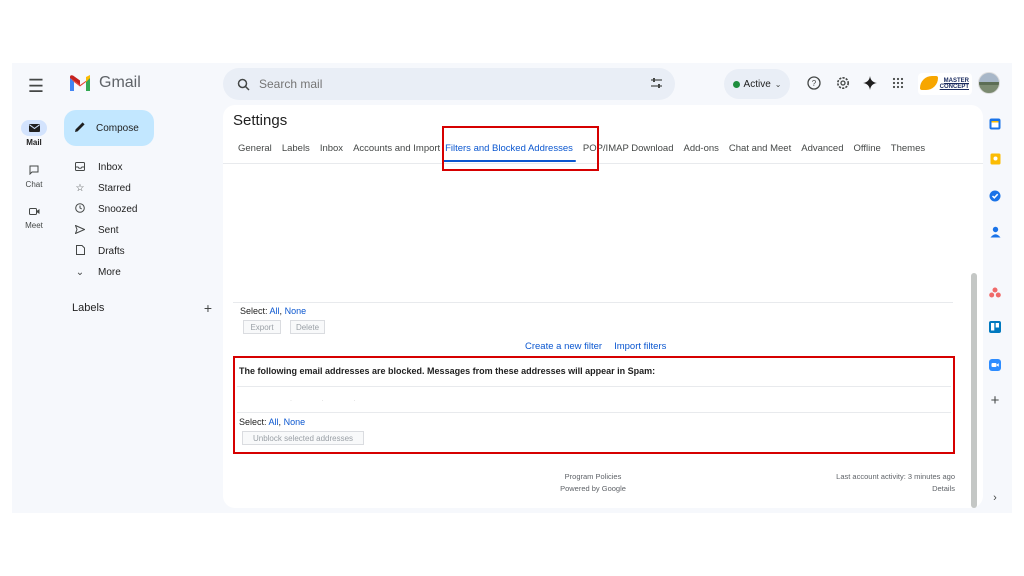 This screenshot has height=576, width=1024. I want to click on nav-item-drafts: Drafts, so click(144, 251).